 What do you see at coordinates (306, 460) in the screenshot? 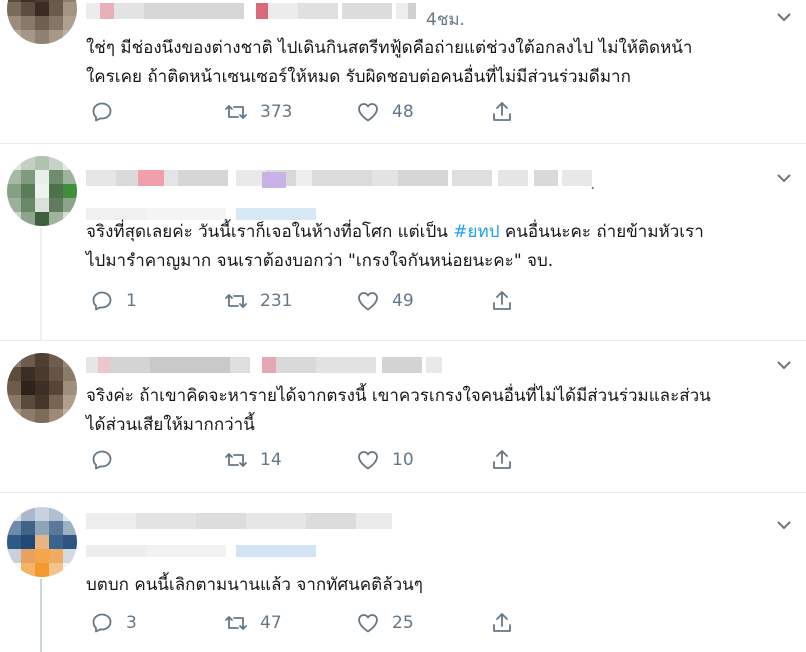
I see `tweet-actions: 14 10` at bounding box center [306, 460].